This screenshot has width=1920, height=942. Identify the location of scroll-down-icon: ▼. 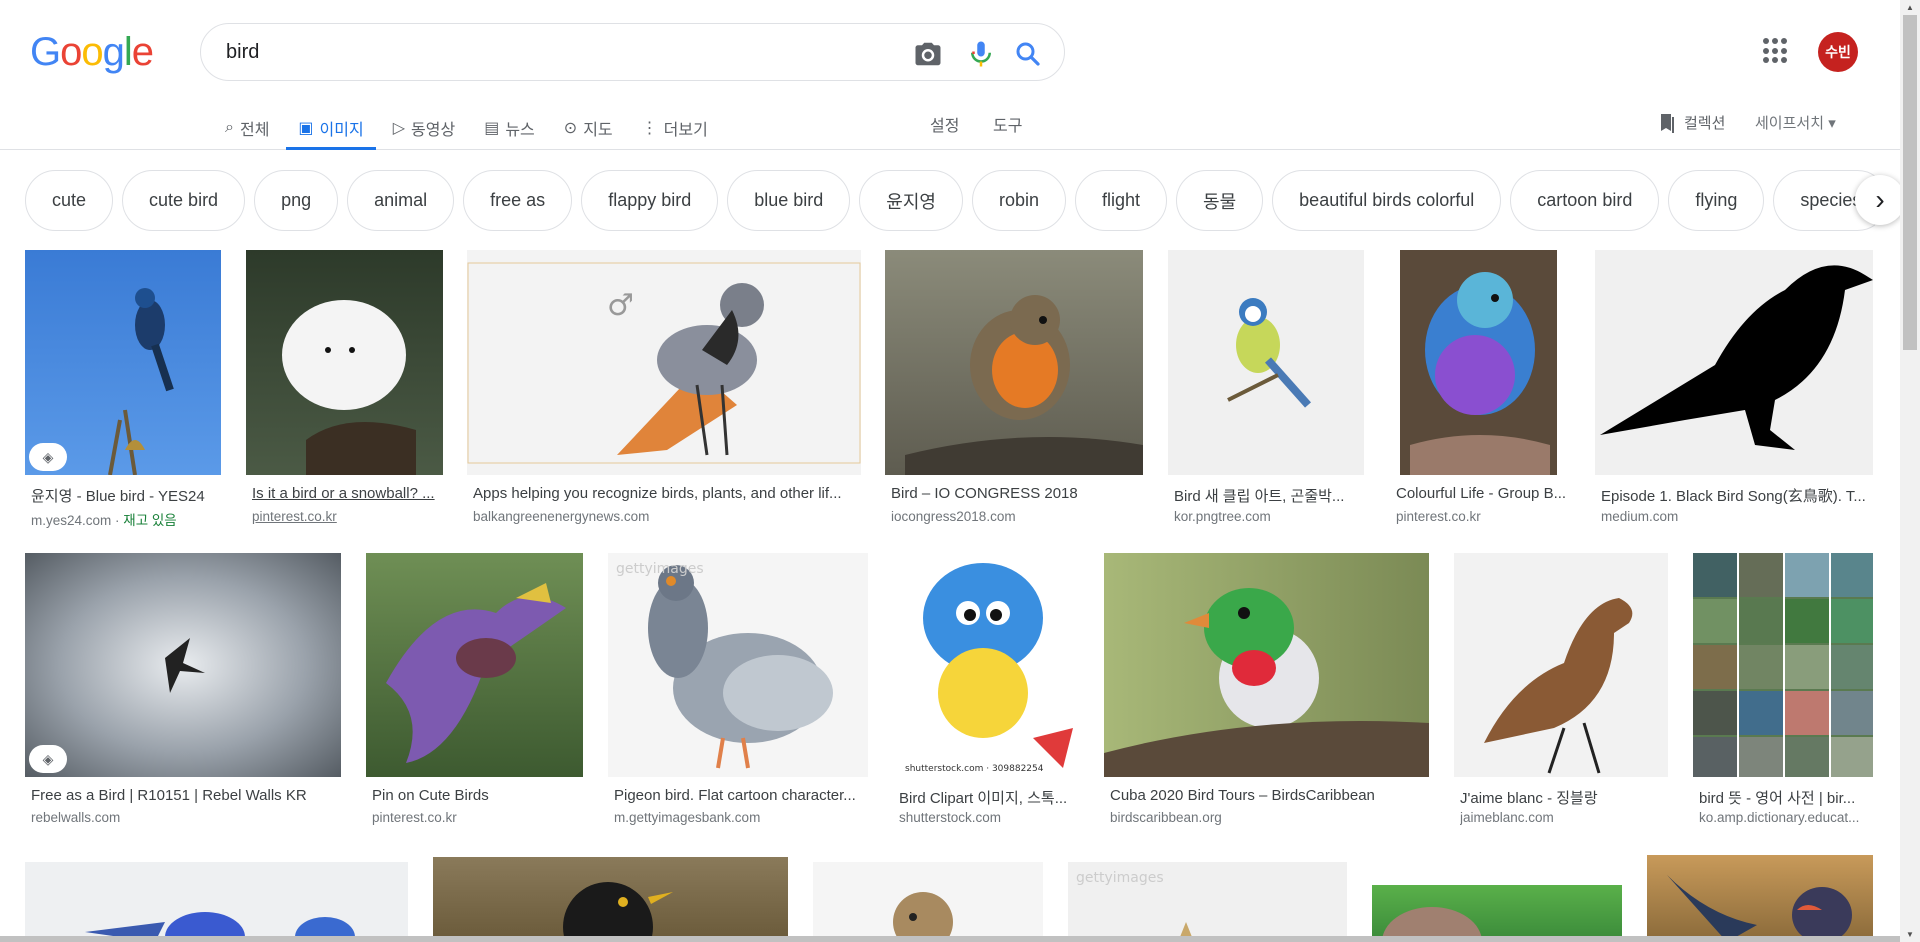
(1910, 934).